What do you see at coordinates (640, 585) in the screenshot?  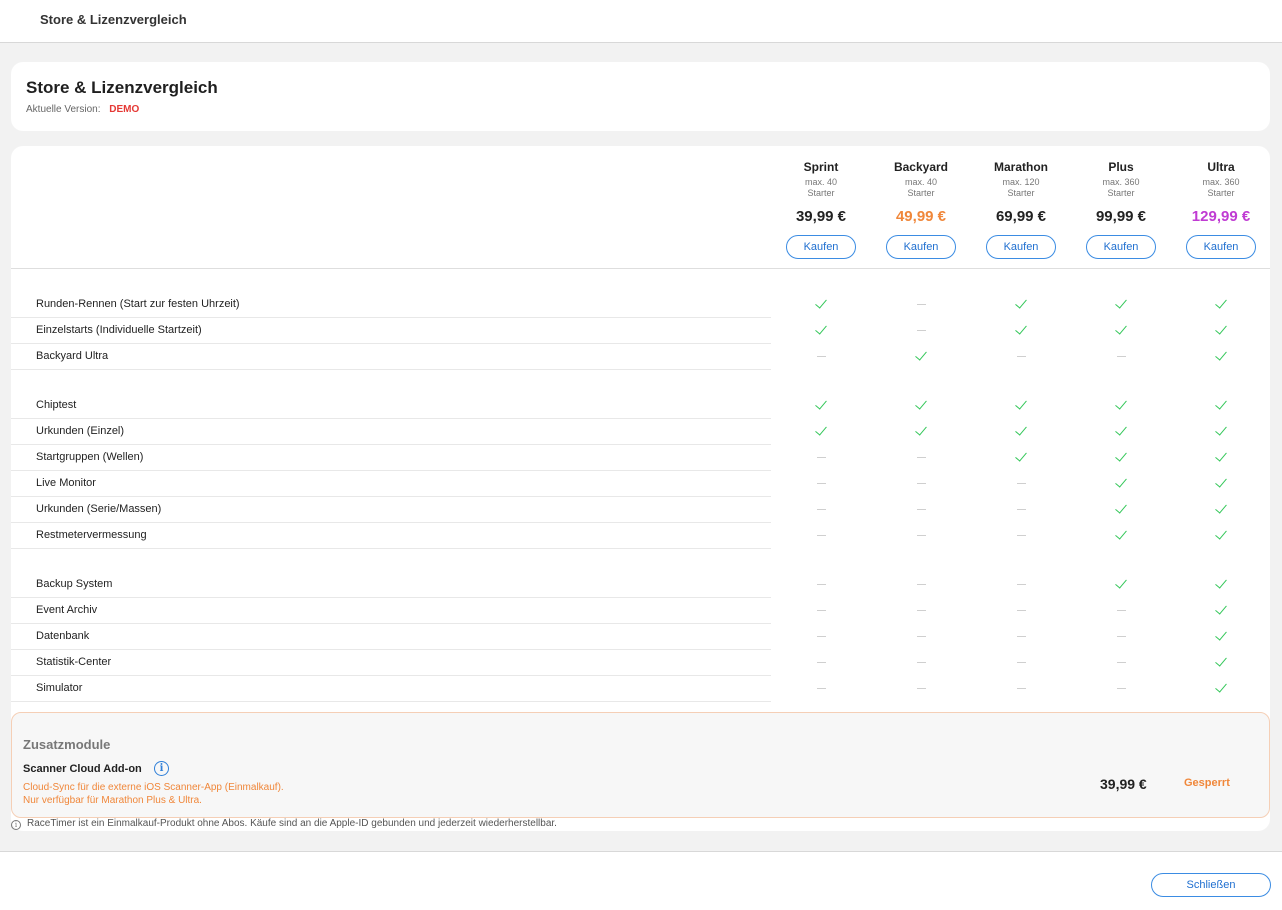 I see `feature-row: Backup System` at bounding box center [640, 585].